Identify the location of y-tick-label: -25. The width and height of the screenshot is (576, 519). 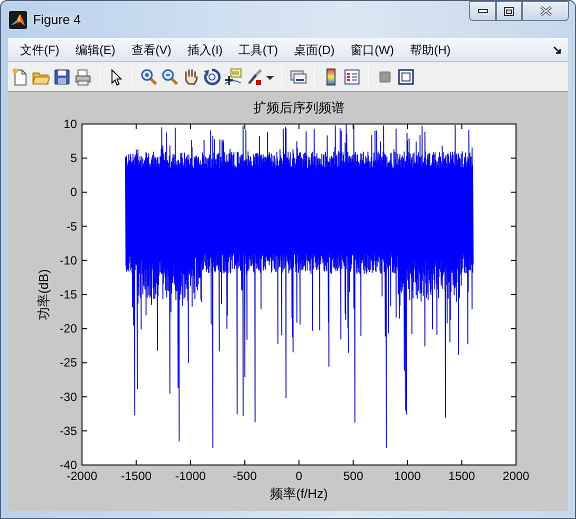
(68, 363).